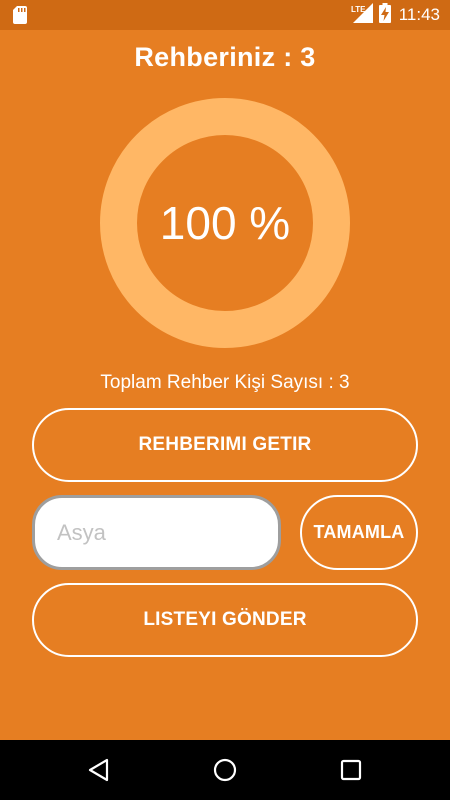  What do you see at coordinates (225, 445) in the screenshot?
I see `get-contacts-button: REHBERIMI GETIR` at bounding box center [225, 445].